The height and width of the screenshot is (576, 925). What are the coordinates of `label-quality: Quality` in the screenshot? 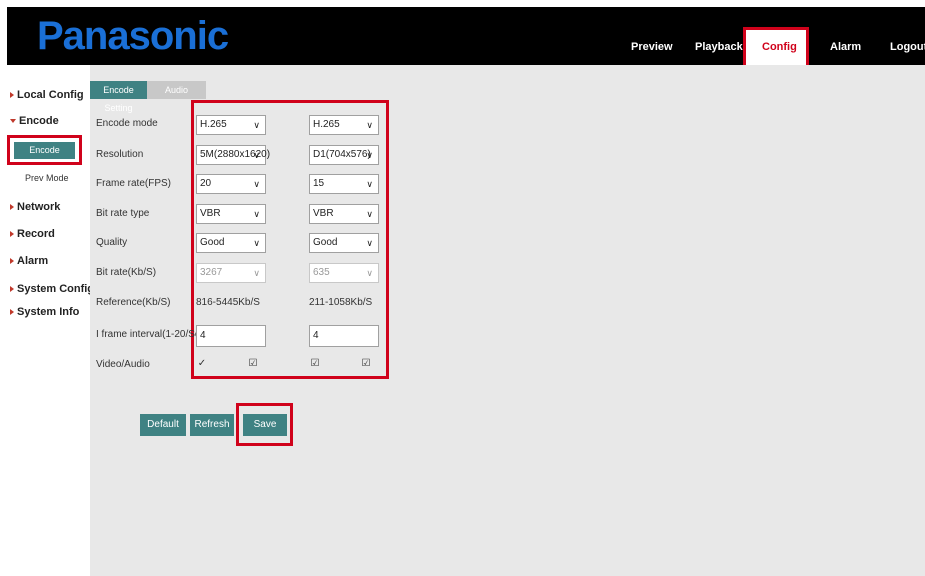 It's located at (112, 242).